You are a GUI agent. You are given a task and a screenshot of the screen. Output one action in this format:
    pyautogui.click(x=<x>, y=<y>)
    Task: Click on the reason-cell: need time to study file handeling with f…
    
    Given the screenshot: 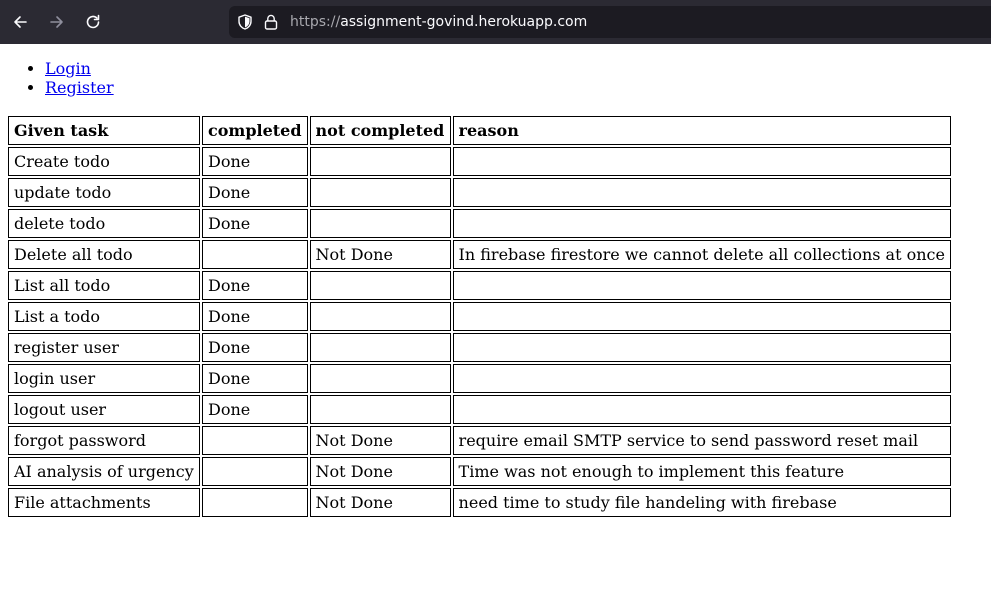 What is the action you would take?
    pyautogui.click(x=701, y=502)
    